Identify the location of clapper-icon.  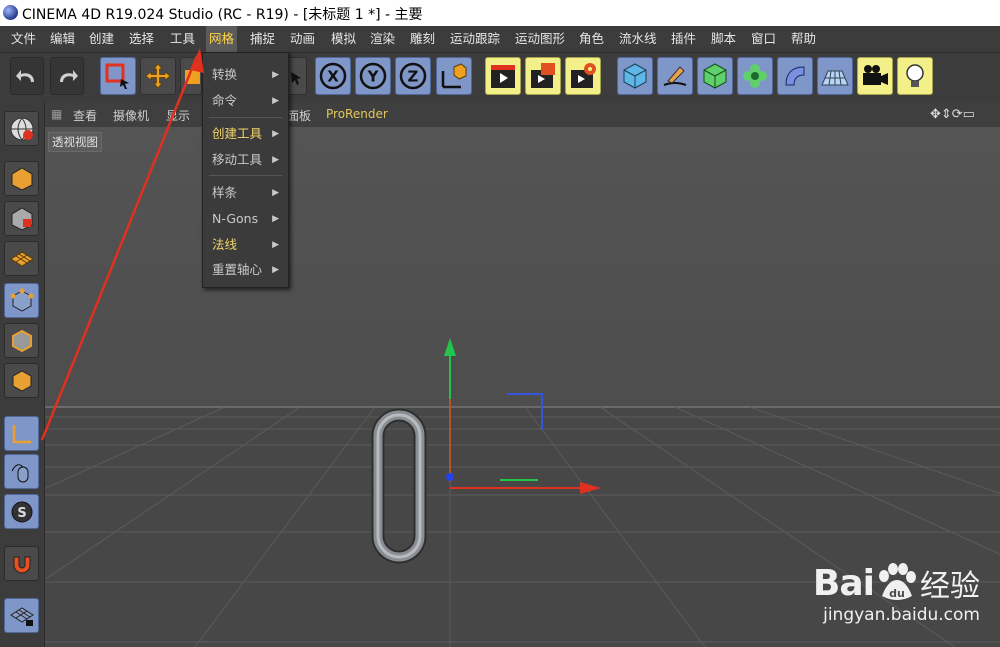
(503, 76).